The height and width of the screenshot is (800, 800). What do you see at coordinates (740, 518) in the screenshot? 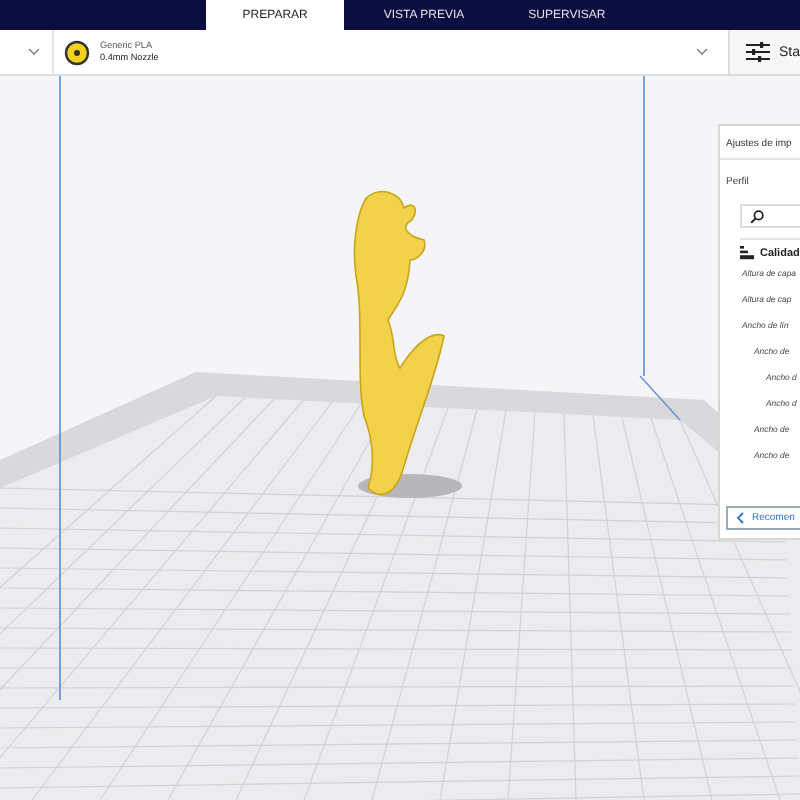
I see `chevron-left-icon` at bounding box center [740, 518].